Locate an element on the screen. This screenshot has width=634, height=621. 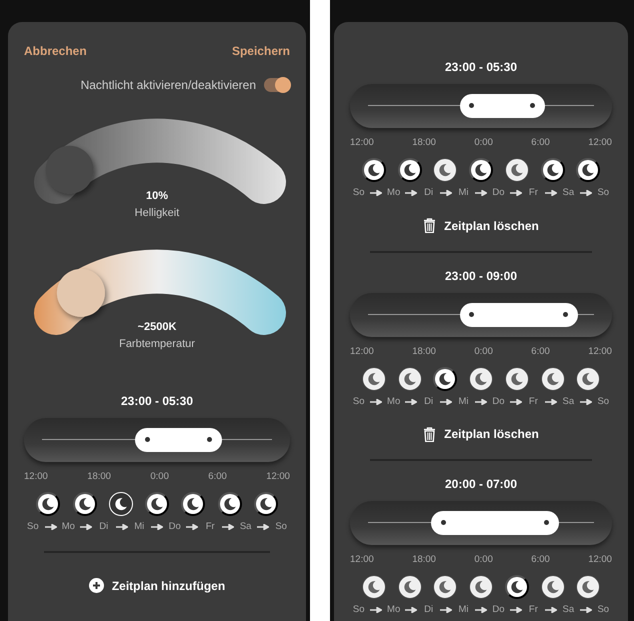
color-temperature-slider-track is located at coordinates (160, 292).